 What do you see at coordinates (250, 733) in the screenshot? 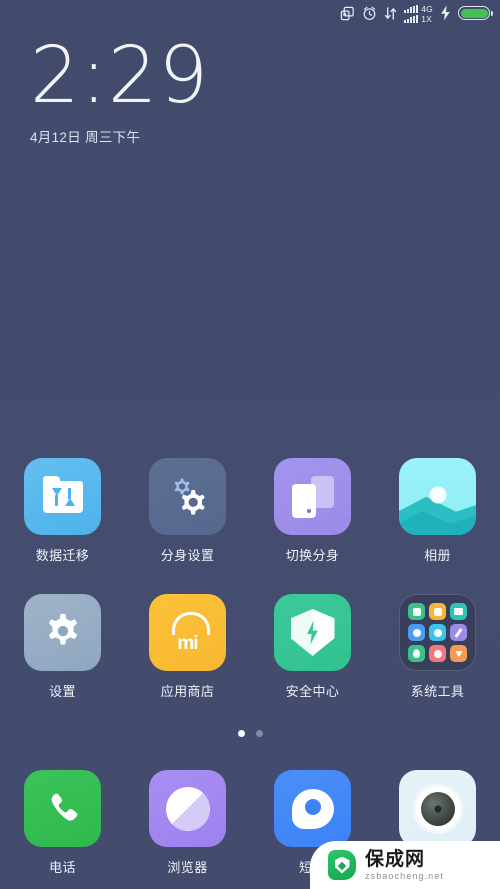
I see `page-indicator` at bounding box center [250, 733].